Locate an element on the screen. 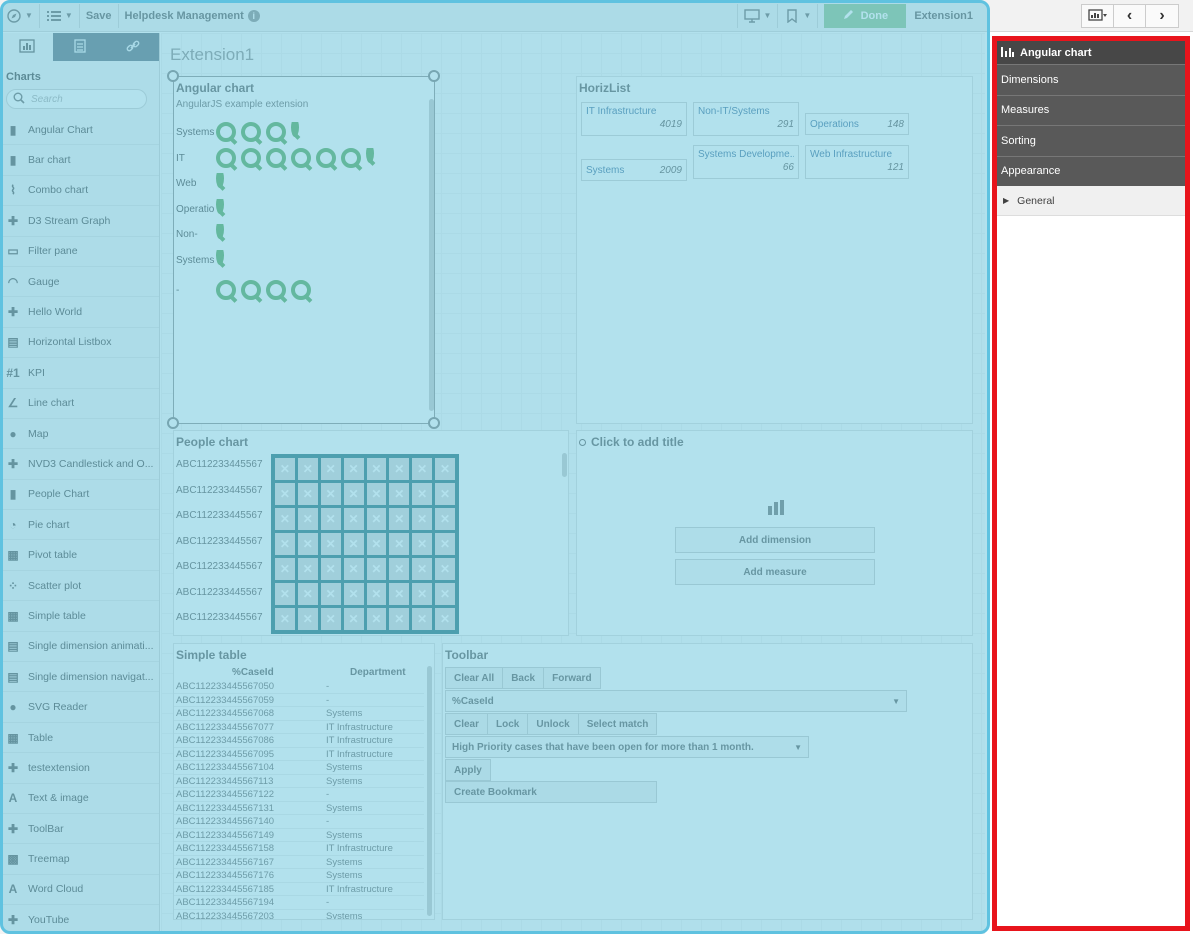 The height and width of the screenshot is (934, 1193). chart-list-item: ✚ Hello World is located at coordinates (79, 312).